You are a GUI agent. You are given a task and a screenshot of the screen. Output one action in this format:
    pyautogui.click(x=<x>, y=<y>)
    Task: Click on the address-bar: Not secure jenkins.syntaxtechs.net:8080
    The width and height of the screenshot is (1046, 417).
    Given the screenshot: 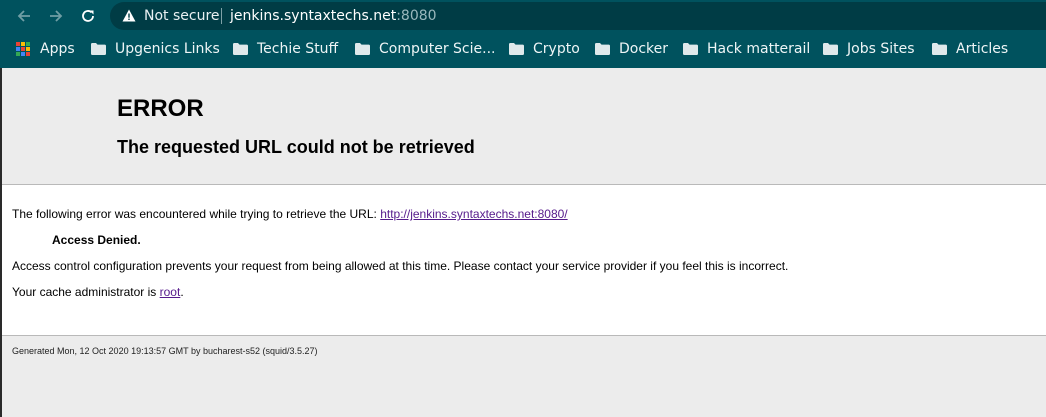 What is the action you would take?
    pyautogui.click(x=578, y=16)
    